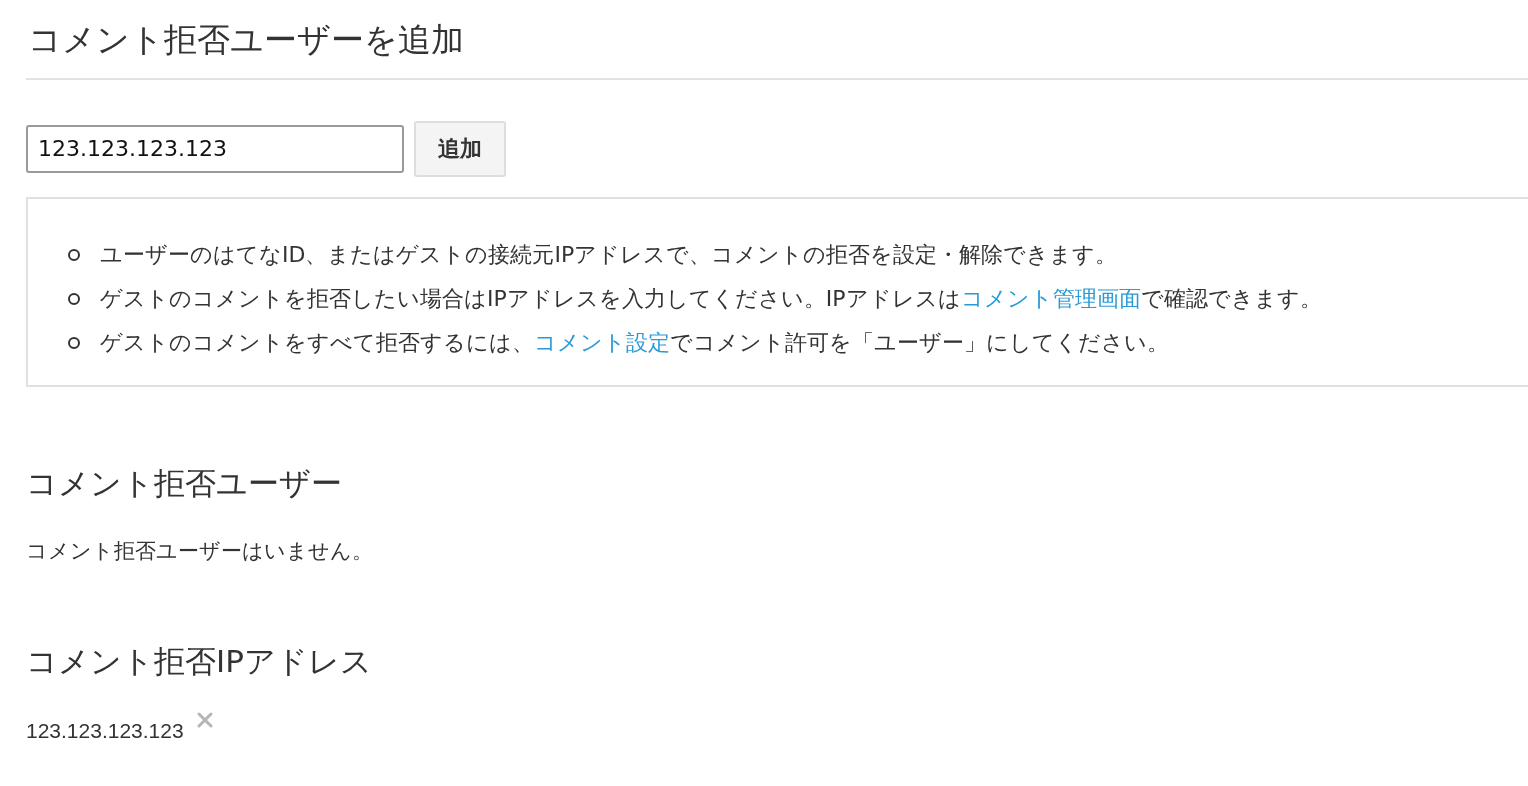 The image size is (1528, 786). Describe the element at coordinates (105, 730) in the screenshot. I see `ip-address: 123.123.123.123` at that location.